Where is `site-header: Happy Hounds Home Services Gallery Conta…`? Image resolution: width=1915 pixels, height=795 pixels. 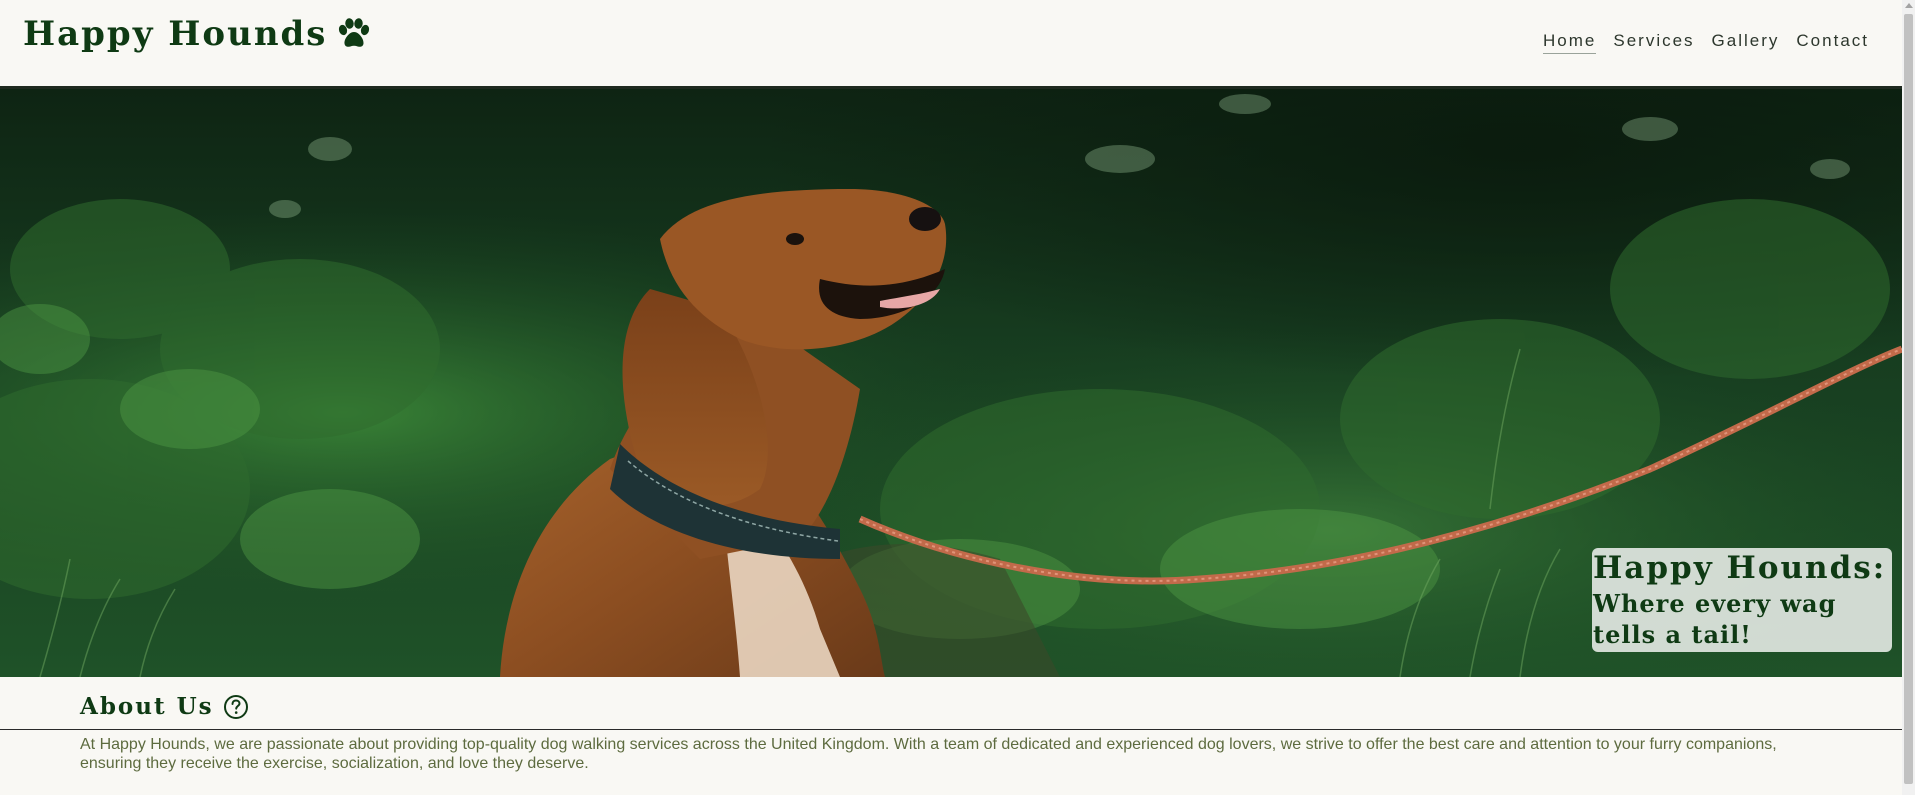
site-header: Happy Hounds Home Services Gallery Conta… is located at coordinates (951, 44).